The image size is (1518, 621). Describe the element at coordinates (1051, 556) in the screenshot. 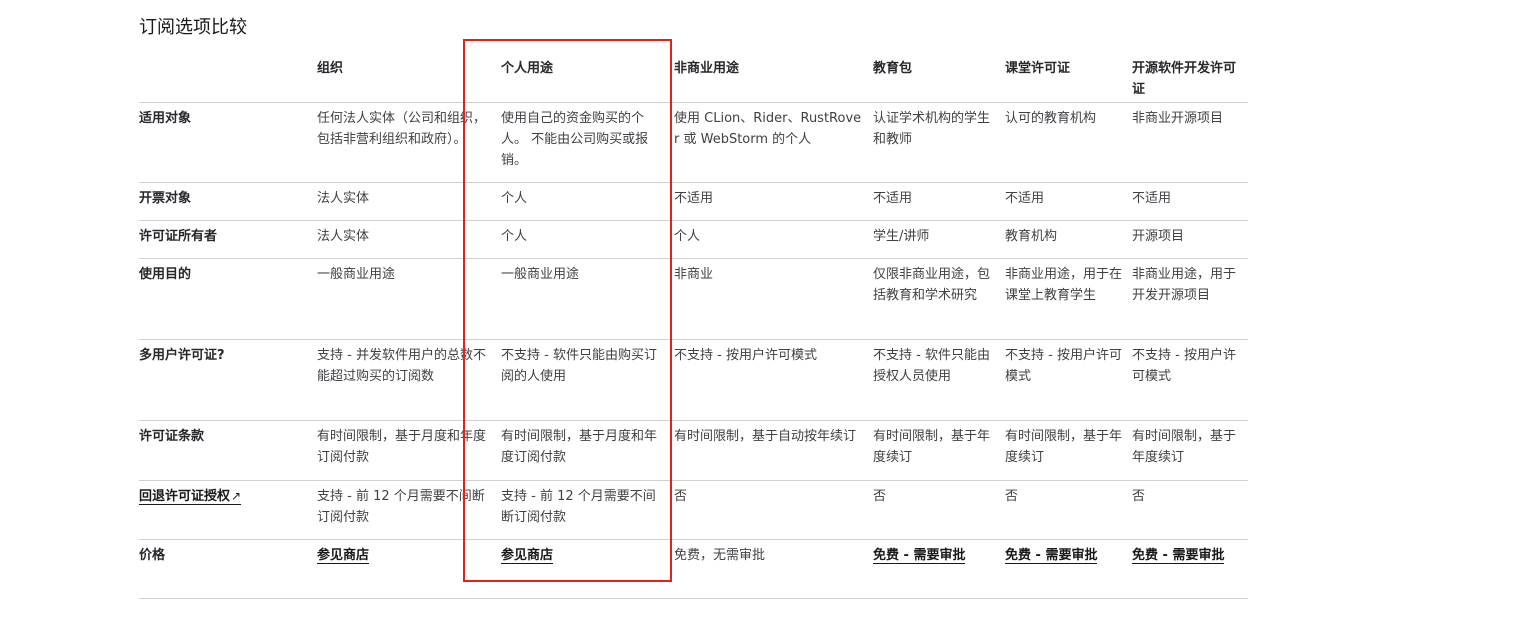

I see `free-approval-link-classroom: 免费 - 需要审批` at that location.